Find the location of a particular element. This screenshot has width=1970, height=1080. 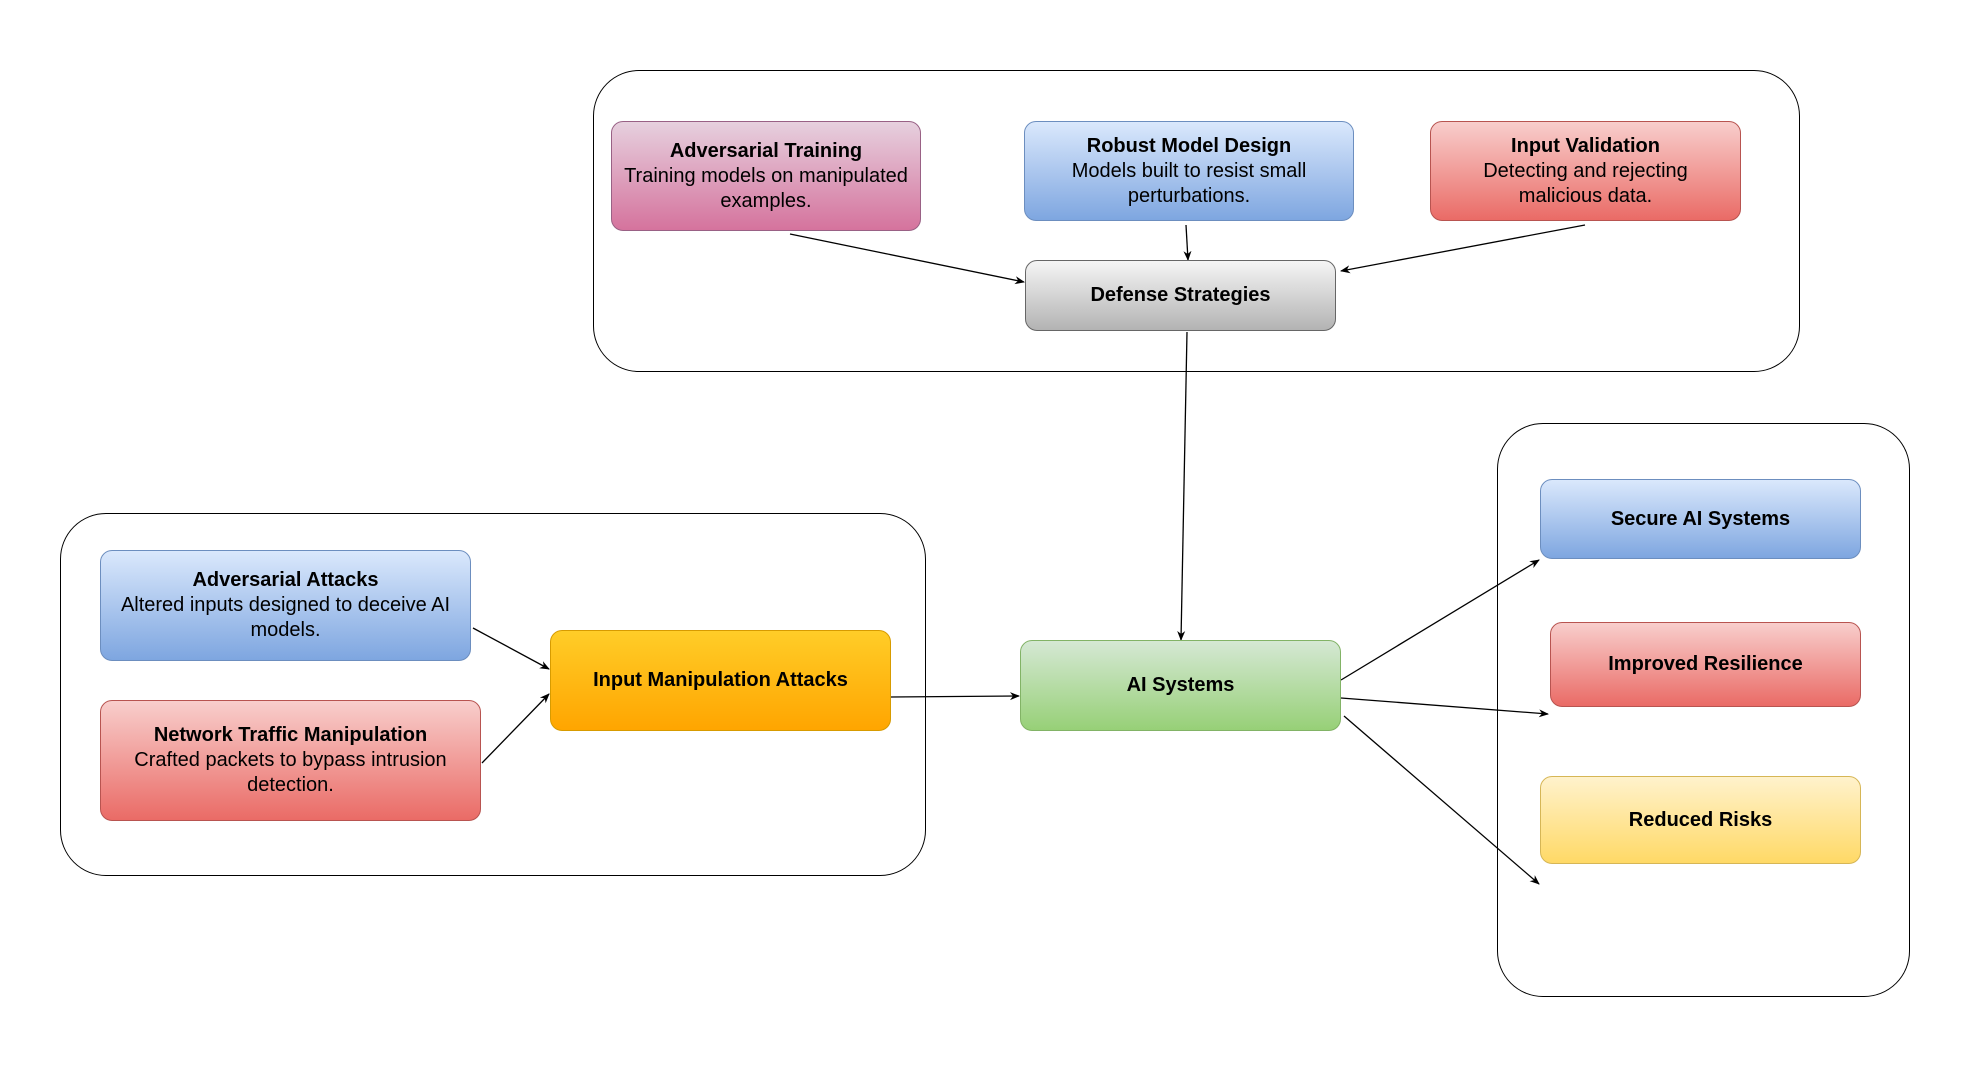

edge-defense-to-ai-systems is located at coordinates (1182, 486).